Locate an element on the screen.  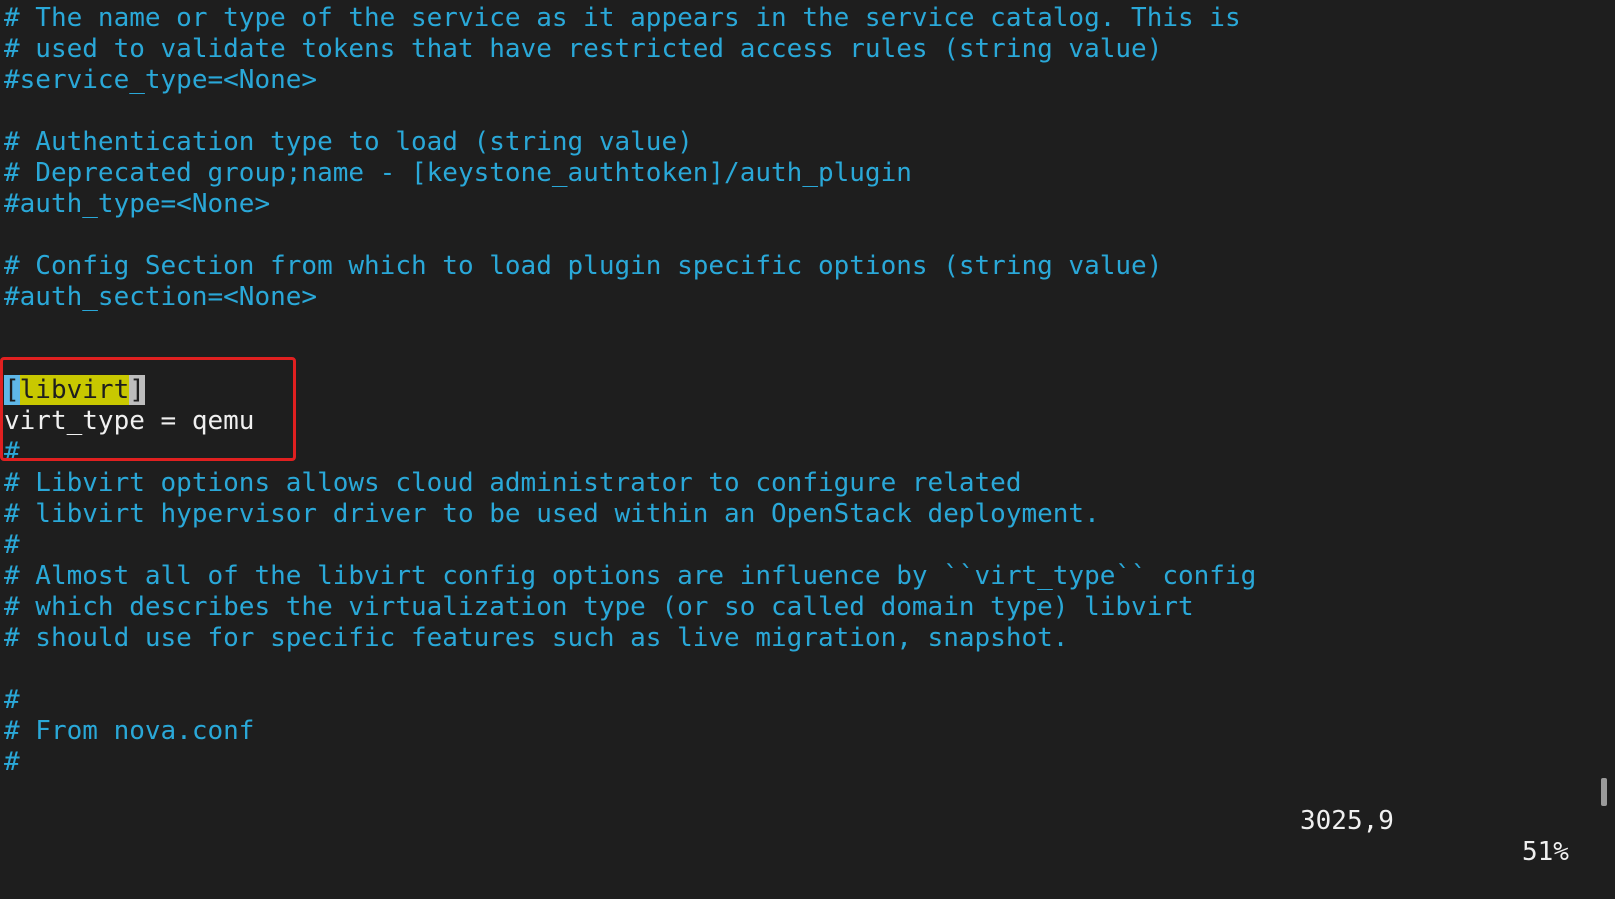
config-comment-line: #service_type=<None> is located at coordinates (161, 80).